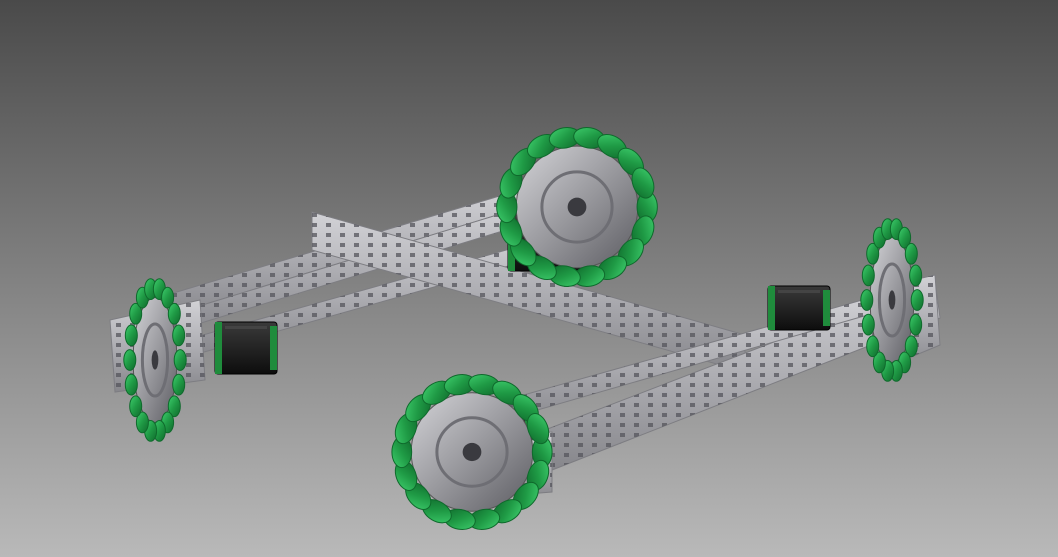  What do you see at coordinates (799, 308) in the screenshot?
I see `motor-front-right` at bounding box center [799, 308].